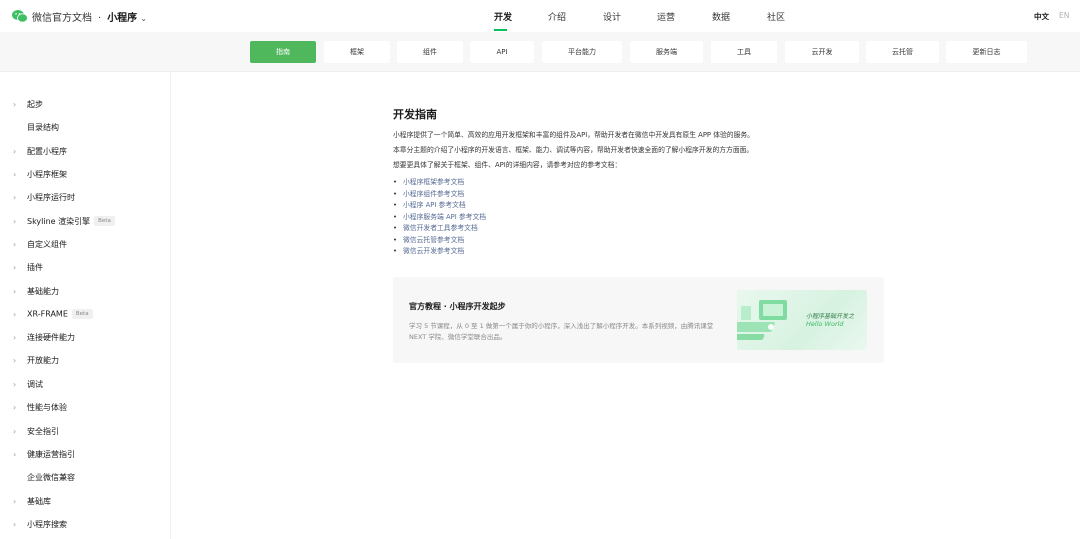 This screenshot has height=539, width=1080. Describe the element at coordinates (85, 267) in the screenshot. I see `sidebar-item-plugins: › 插件` at that location.